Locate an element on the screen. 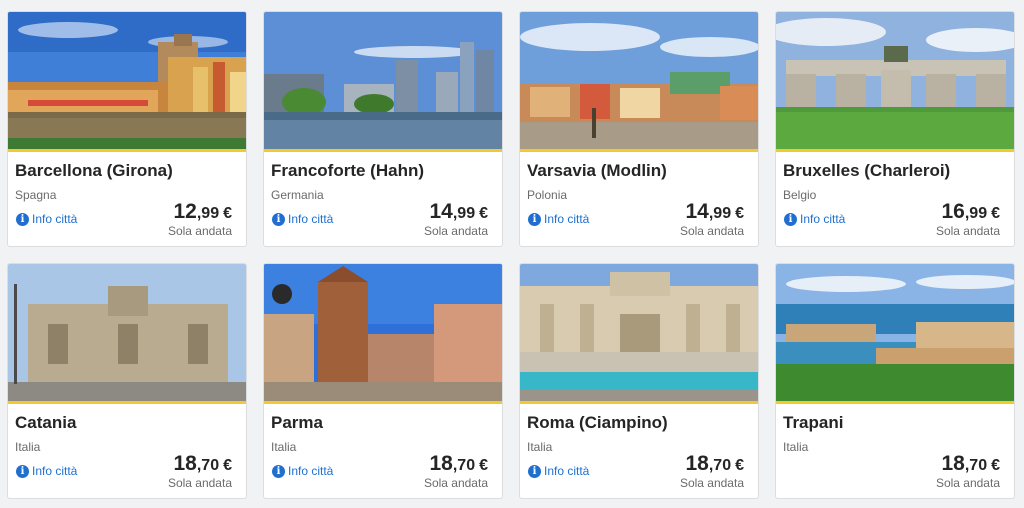  city-name: Varsavia (Modlin) is located at coordinates (597, 170).